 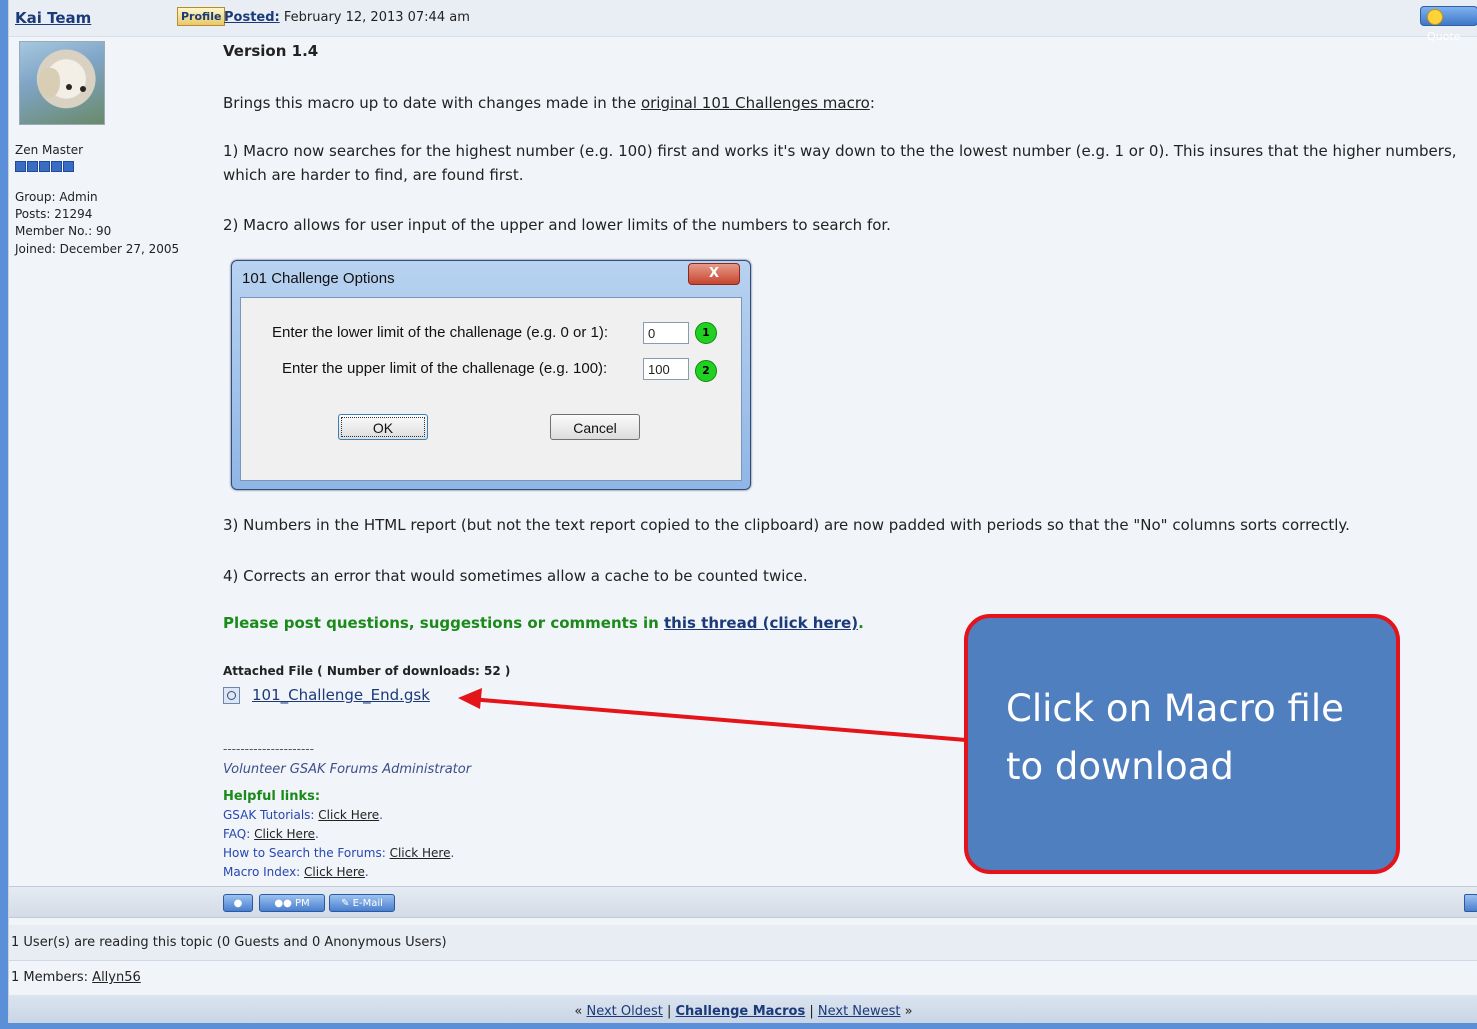 I want to click on helpful-link-search: How to Search the Forums: Click Here., so click(x=339, y=853).